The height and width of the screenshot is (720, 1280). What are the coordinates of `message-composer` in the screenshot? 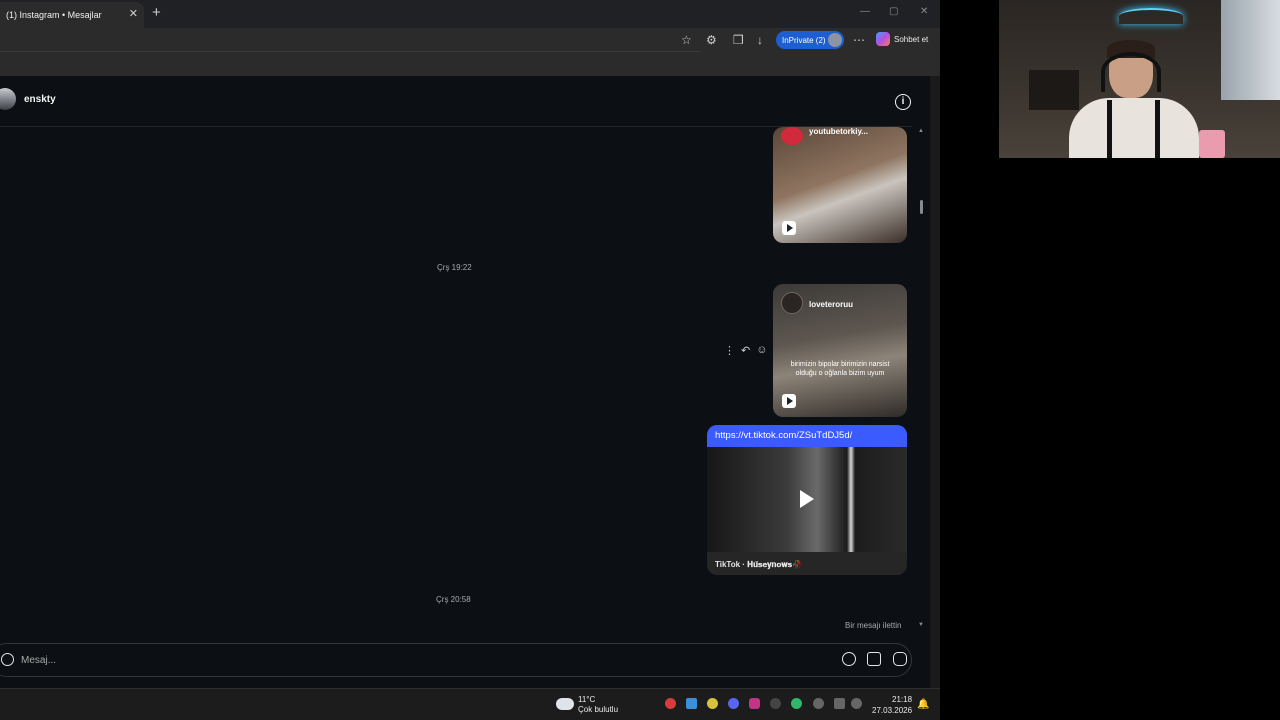 It's located at (456, 660).